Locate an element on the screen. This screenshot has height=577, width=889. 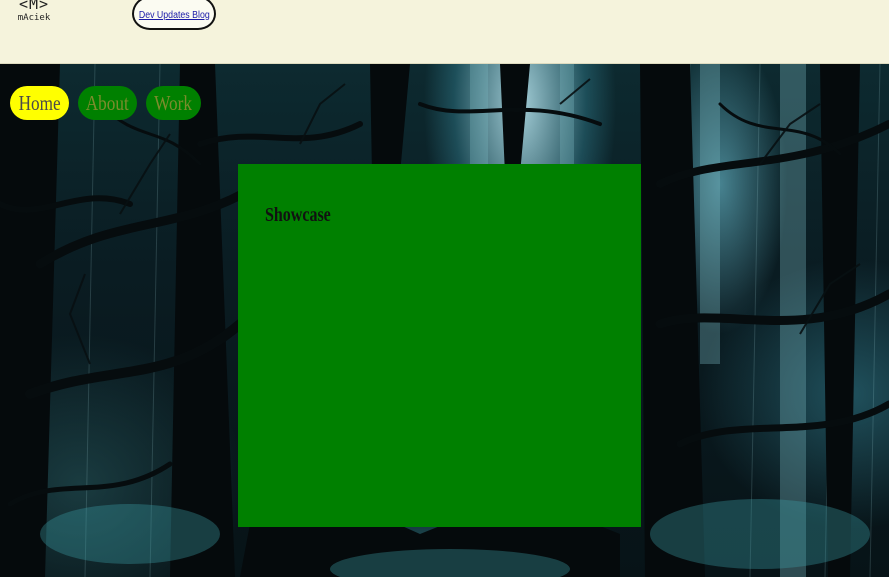
main-nav: Home About Work is located at coordinates (105, 103).